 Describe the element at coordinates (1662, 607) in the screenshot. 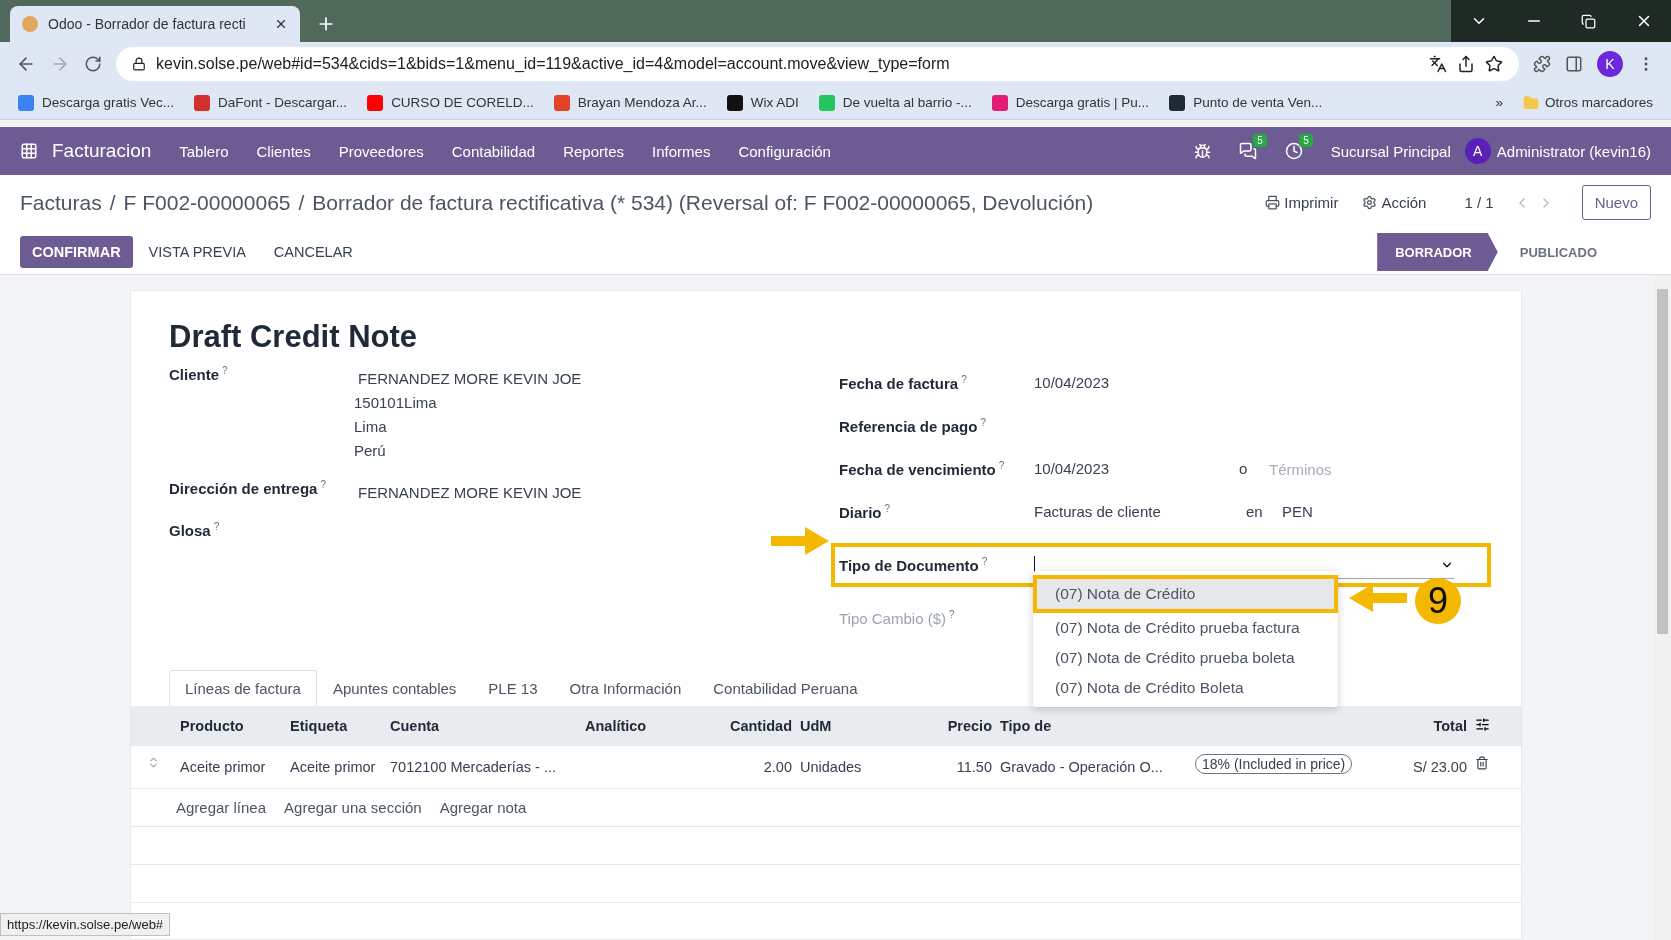

I see `scrollbar` at that location.